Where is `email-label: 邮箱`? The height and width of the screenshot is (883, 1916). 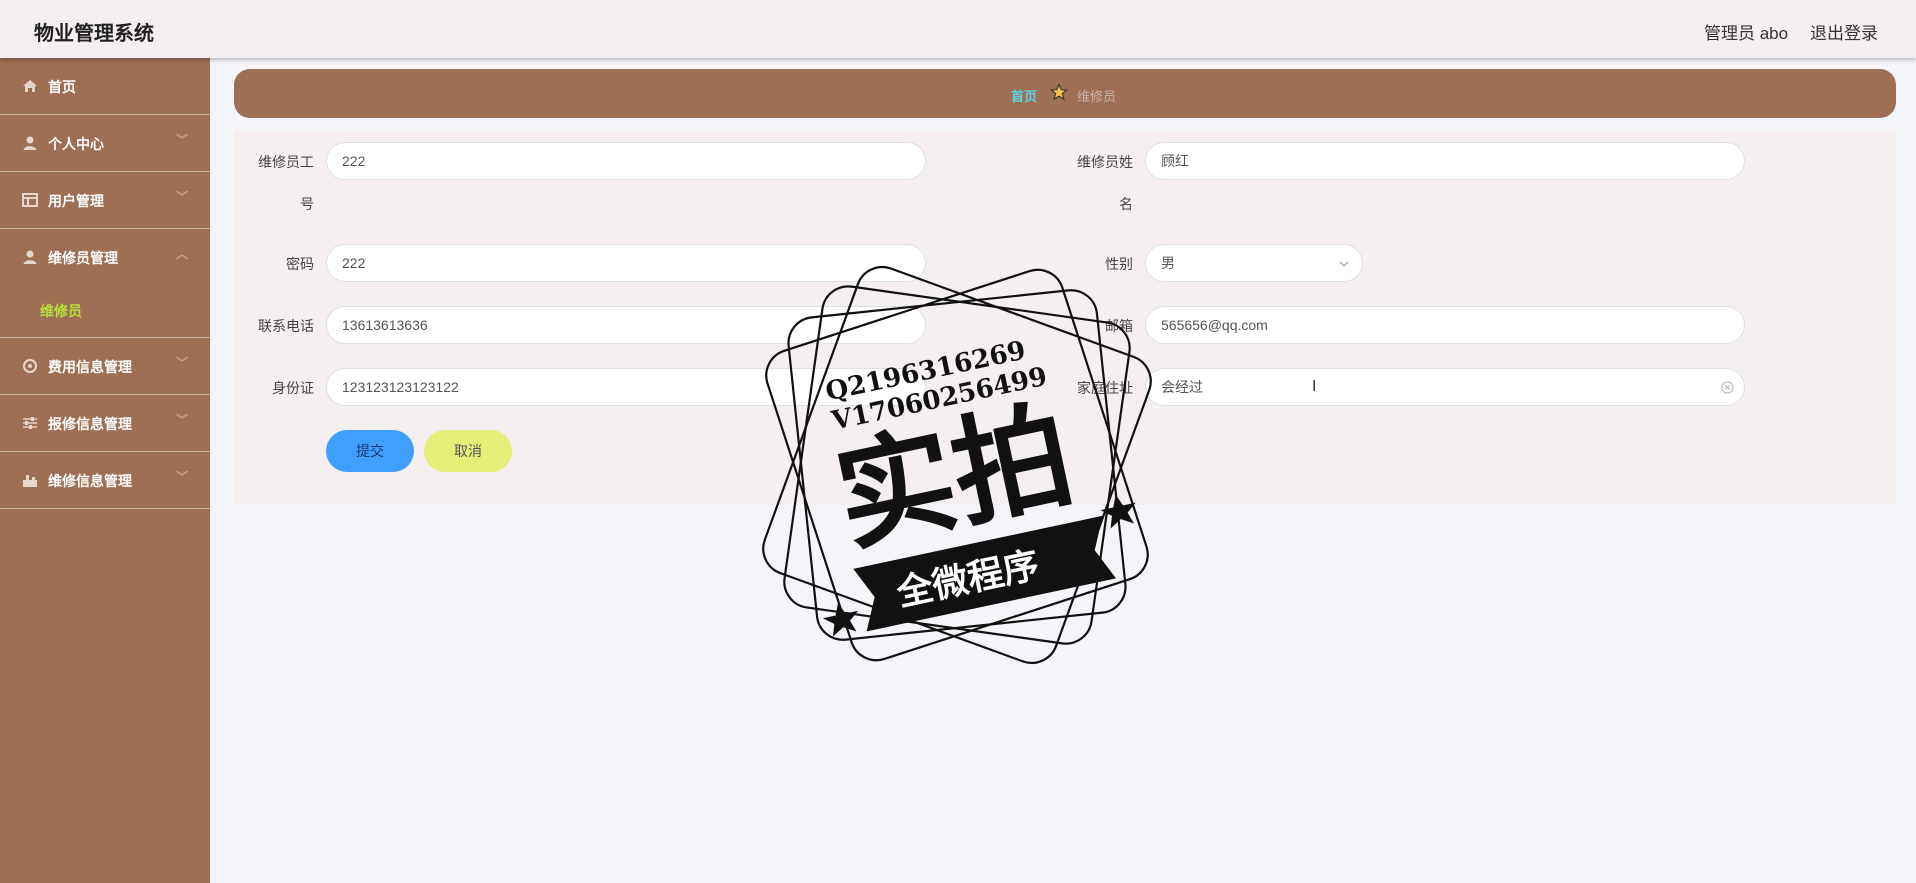 email-label: 邮箱 is located at coordinates (1119, 326).